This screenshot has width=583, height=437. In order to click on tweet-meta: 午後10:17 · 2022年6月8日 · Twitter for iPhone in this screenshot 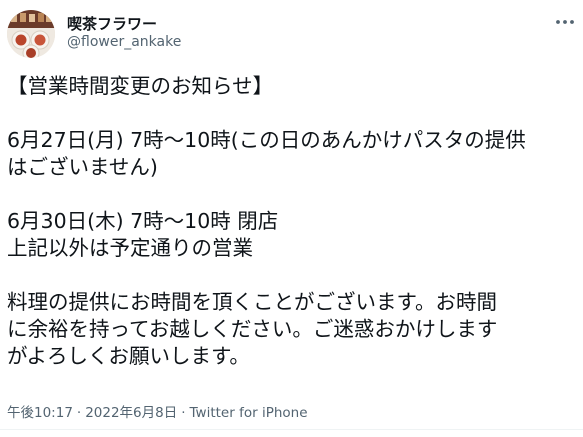, I will do `click(157, 411)`.